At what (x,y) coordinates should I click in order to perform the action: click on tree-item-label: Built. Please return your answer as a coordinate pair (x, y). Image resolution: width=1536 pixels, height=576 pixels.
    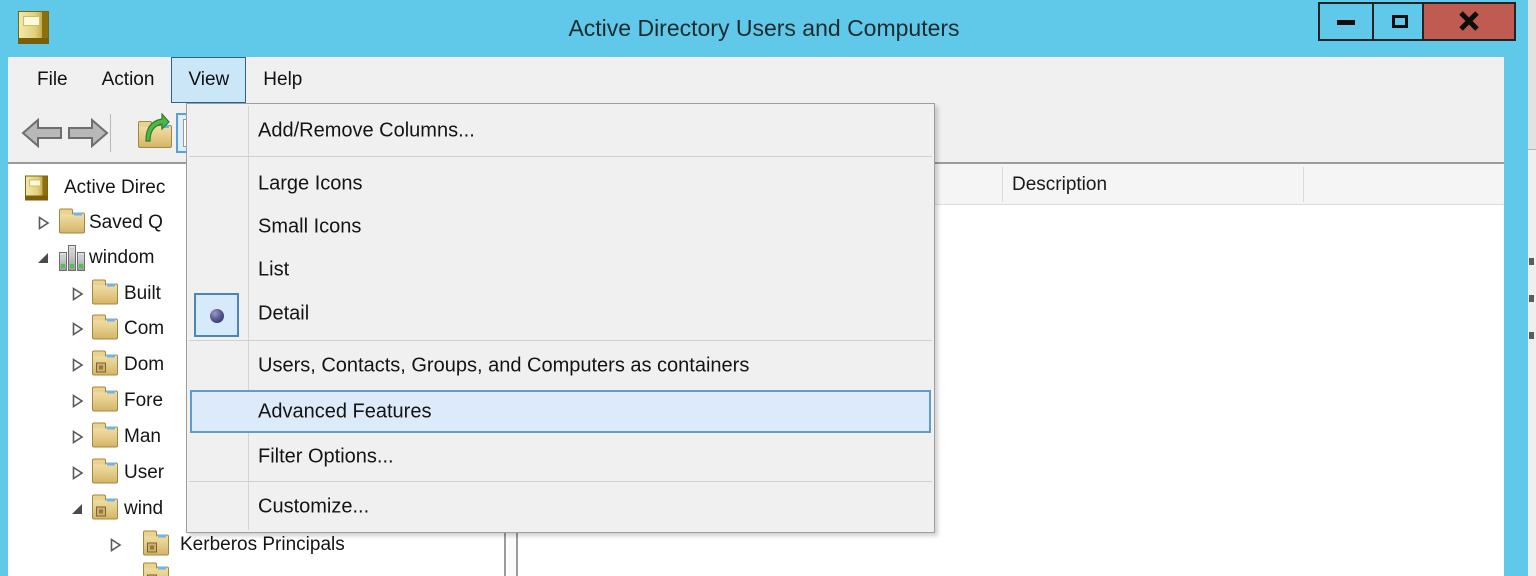
    Looking at the image, I should click on (142, 293).